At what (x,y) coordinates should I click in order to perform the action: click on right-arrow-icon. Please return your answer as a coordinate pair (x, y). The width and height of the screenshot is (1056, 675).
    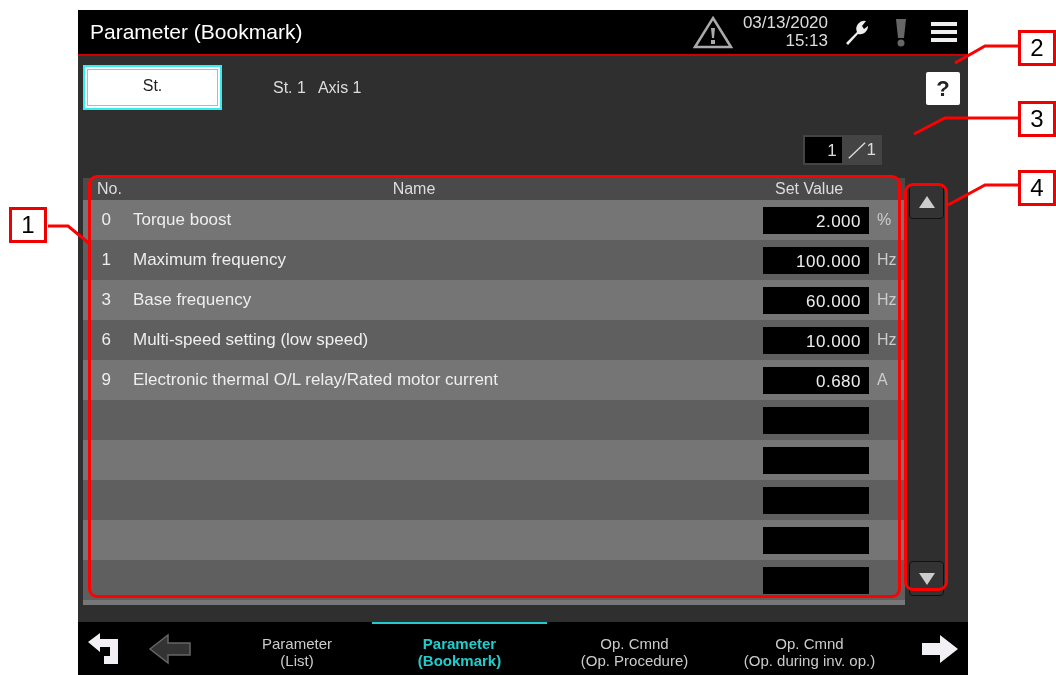
    Looking at the image, I should click on (940, 648).